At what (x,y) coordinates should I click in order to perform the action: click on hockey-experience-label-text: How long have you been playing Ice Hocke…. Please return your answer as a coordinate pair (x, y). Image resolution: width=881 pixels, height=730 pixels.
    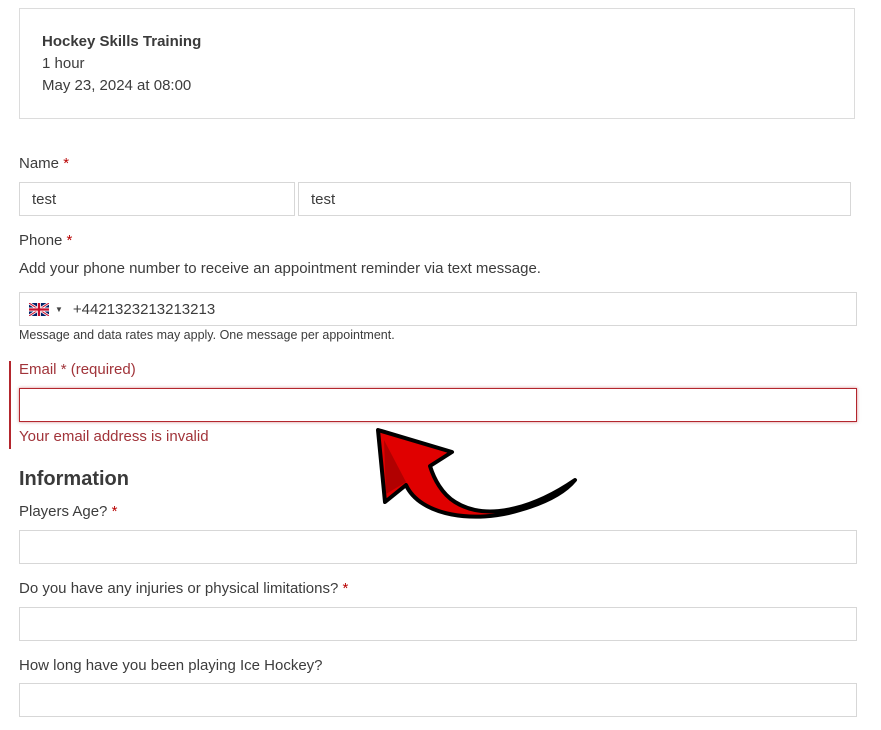
    Looking at the image, I should click on (171, 665).